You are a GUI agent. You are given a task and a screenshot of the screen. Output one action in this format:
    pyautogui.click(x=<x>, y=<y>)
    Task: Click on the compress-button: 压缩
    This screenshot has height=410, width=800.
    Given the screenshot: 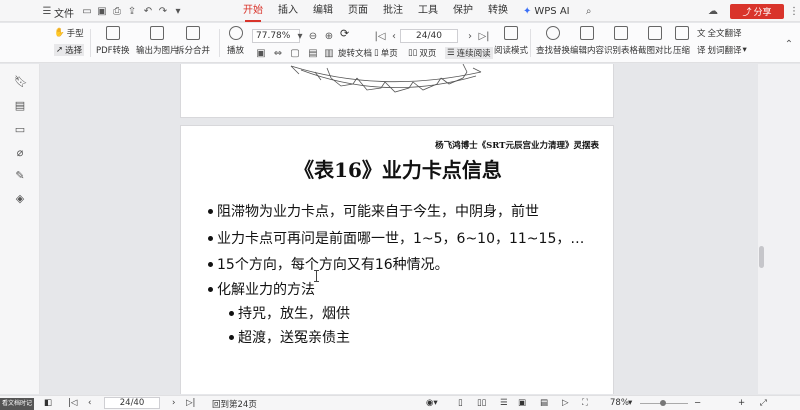 What is the action you would take?
    pyautogui.click(x=681, y=41)
    